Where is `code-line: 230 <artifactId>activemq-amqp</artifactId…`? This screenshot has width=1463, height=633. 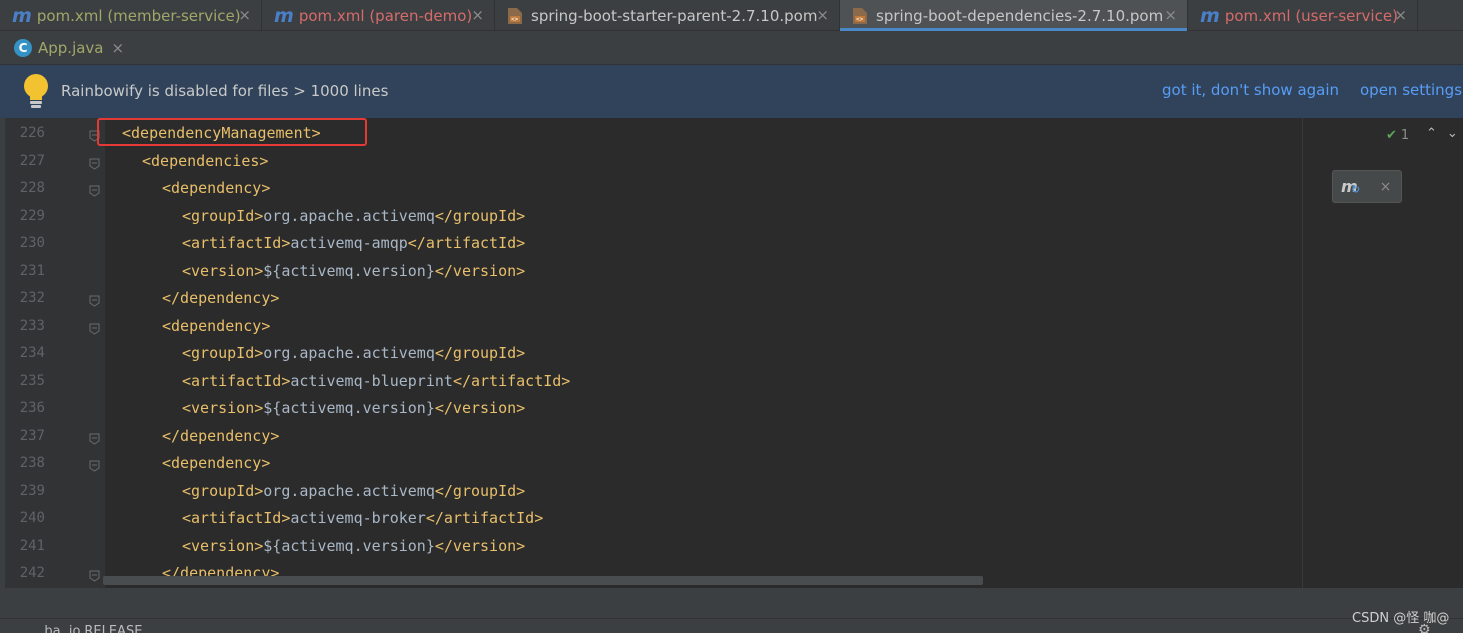
code-line: 230 <artifactId>activemq-amqp</artifactId… is located at coordinates (650, 242).